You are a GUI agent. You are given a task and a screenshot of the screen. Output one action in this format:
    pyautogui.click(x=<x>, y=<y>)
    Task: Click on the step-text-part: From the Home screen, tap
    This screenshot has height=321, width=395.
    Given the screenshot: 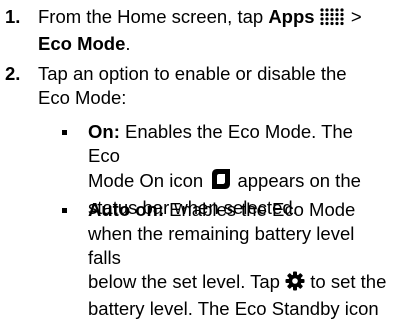 What is the action you would take?
    pyautogui.click(x=153, y=16)
    